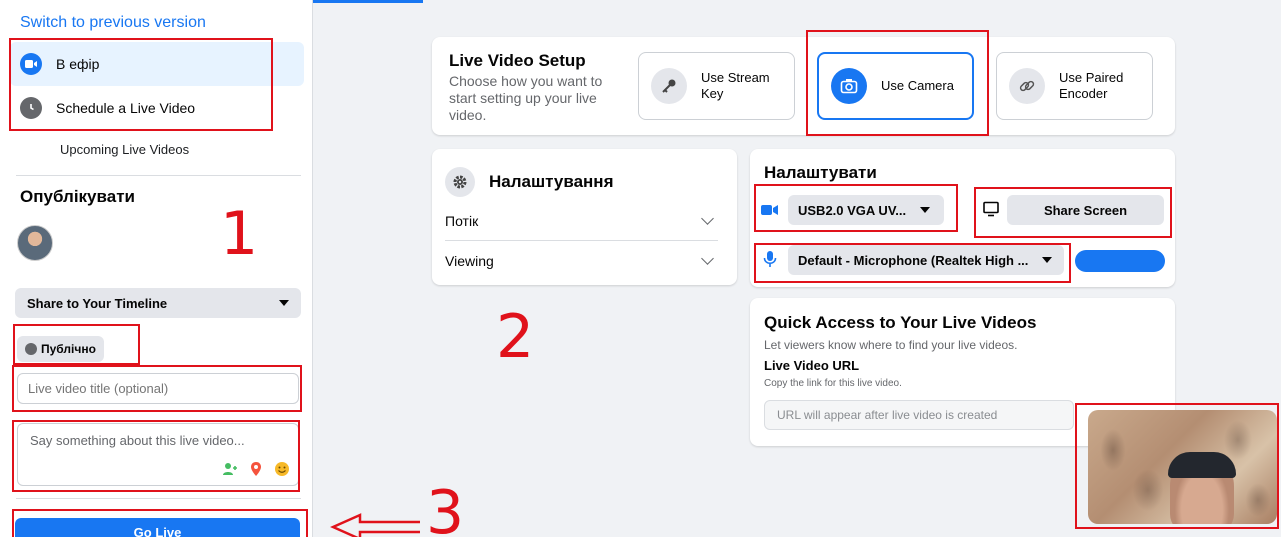 The width and height of the screenshot is (1281, 537). What do you see at coordinates (375, 525) in the screenshot?
I see `annotation-arrow-icon` at bounding box center [375, 525].